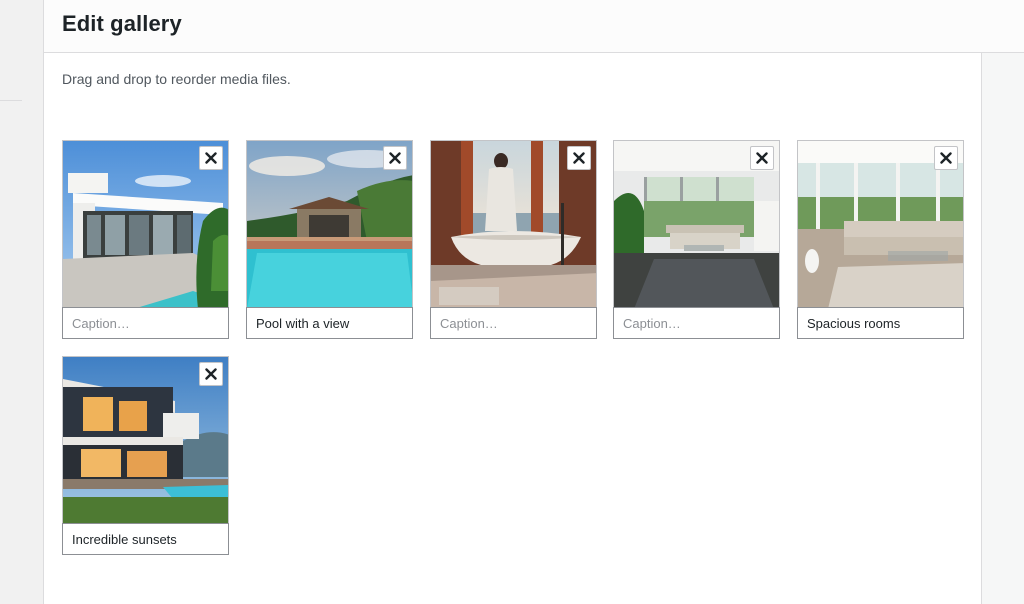 The width and height of the screenshot is (1024, 604). Describe the element at coordinates (176, 79) in the screenshot. I see `instructions-text: Drag and drop to reorder media files.` at that location.